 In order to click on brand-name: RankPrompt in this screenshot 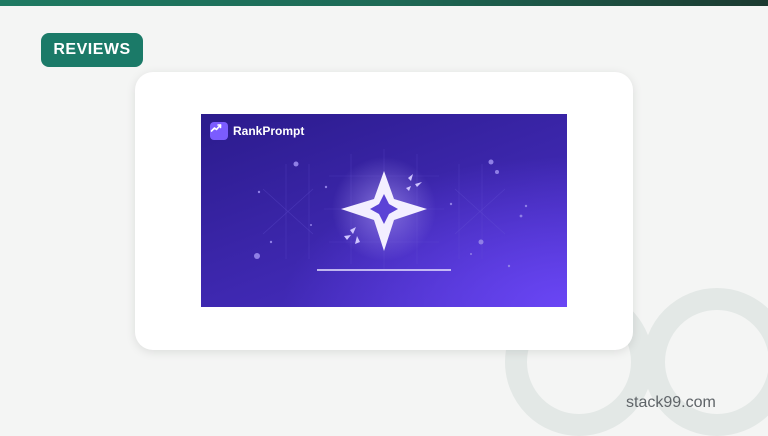, I will do `click(269, 131)`.